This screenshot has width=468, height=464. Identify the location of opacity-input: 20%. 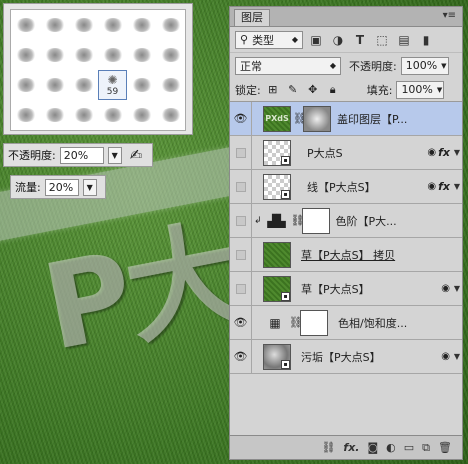
(81, 155).